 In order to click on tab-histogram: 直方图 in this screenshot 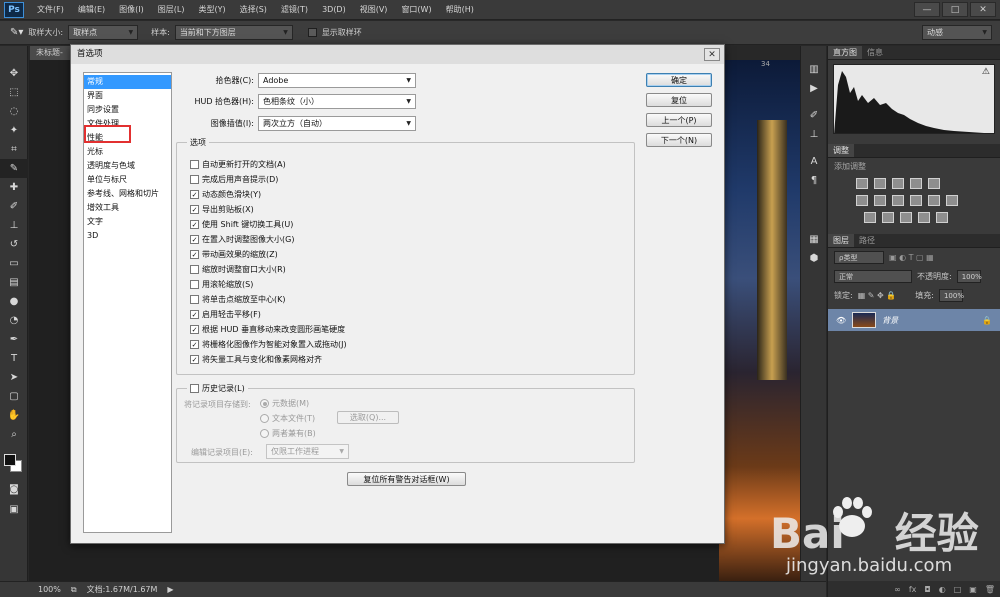, I will do `click(845, 52)`.